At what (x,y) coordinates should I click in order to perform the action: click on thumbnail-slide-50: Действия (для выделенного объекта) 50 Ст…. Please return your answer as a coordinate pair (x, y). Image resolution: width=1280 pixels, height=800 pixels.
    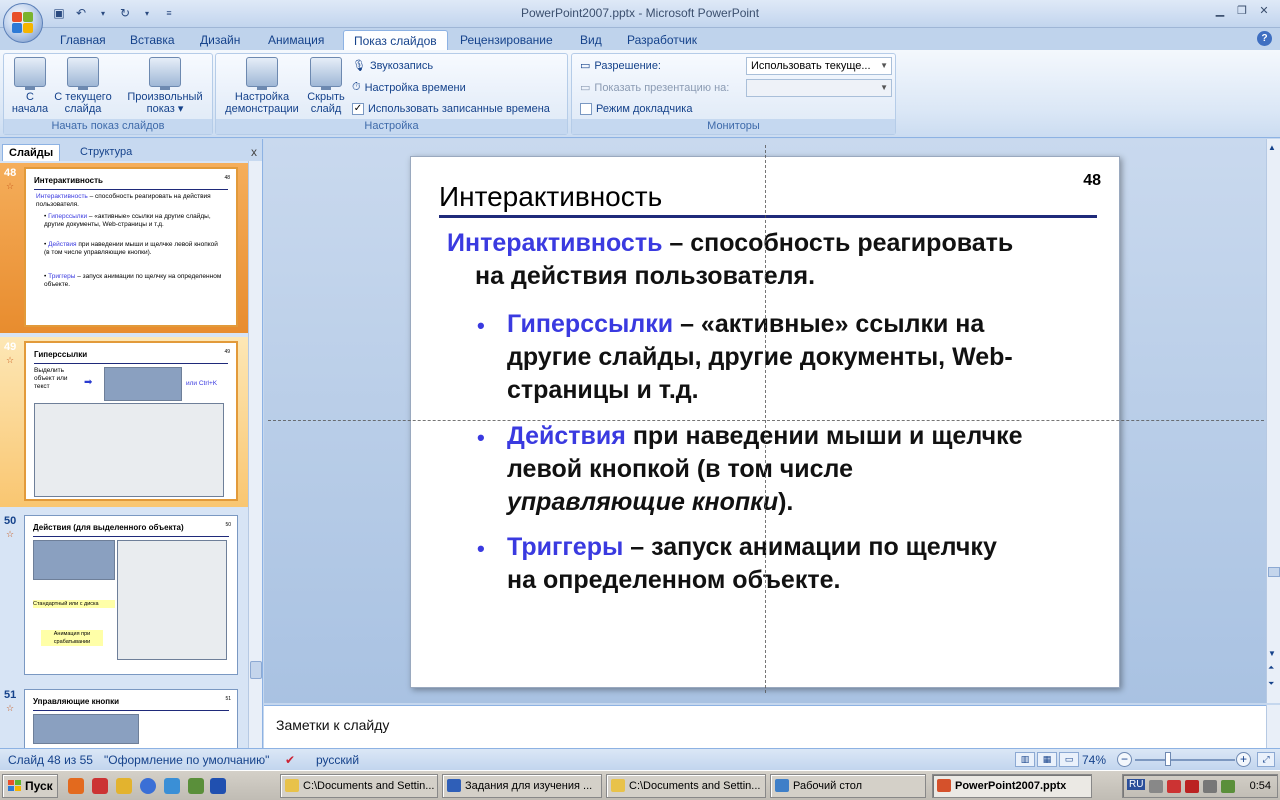
    Looking at the image, I should click on (131, 595).